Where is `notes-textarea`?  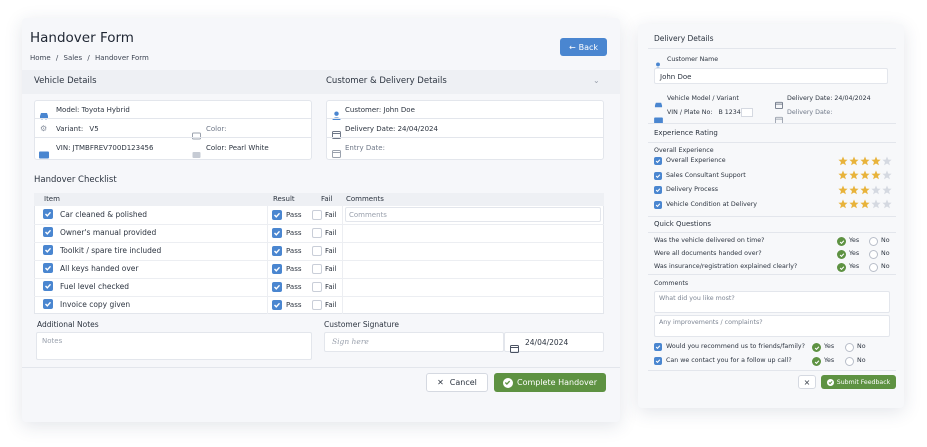 notes-textarea is located at coordinates (174, 346).